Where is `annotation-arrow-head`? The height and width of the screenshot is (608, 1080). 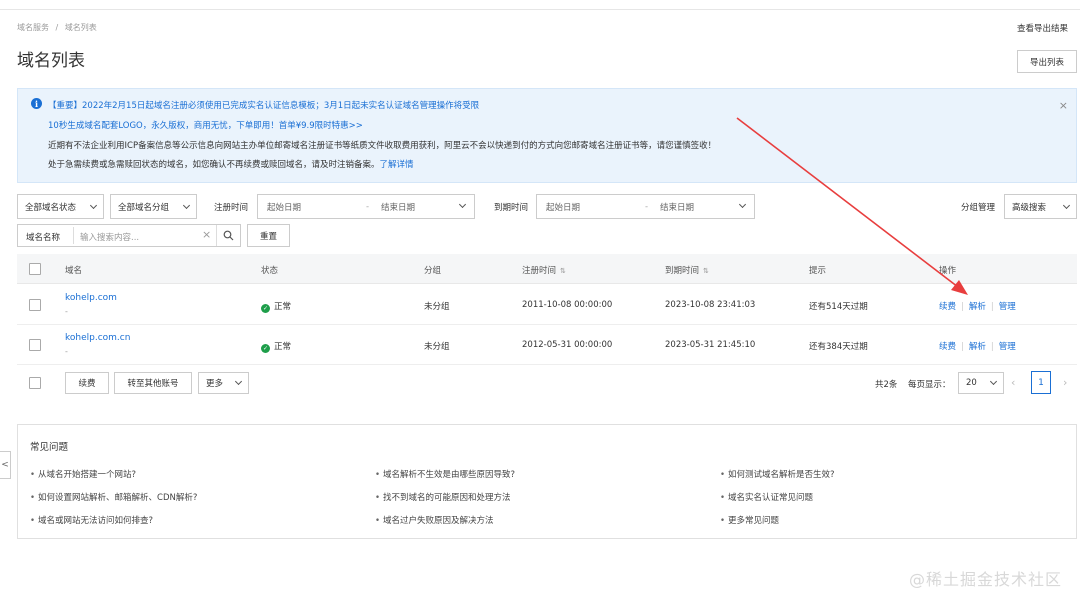
annotation-arrow-head is located at coordinates (959, 287).